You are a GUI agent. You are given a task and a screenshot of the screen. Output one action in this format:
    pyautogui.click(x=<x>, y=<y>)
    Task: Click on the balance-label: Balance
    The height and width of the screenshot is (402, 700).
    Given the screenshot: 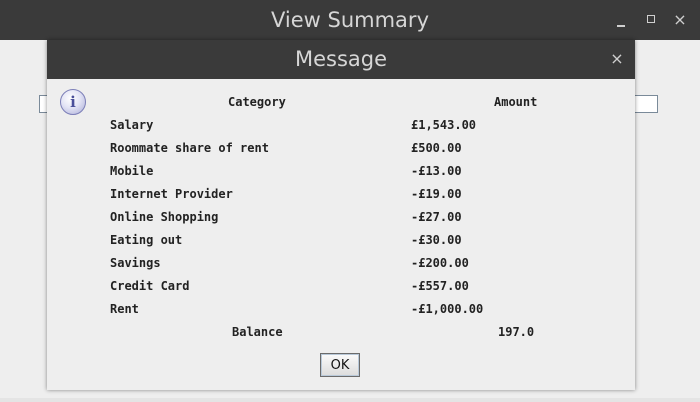 What is the action you would take?
    pyautogui.click(x=257, y=332)
    